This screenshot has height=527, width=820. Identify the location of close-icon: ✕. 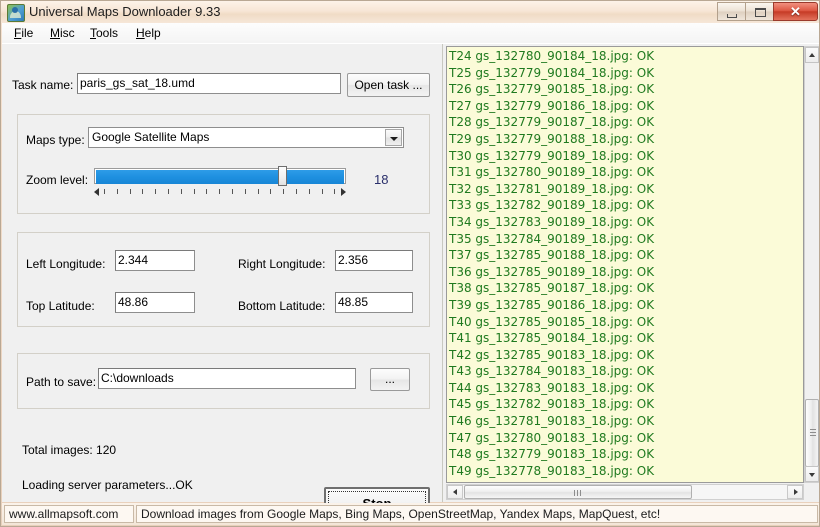
(795, 11).